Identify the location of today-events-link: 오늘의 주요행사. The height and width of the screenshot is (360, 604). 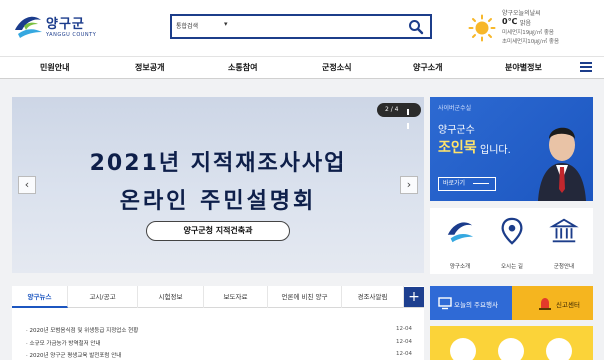
(471, 303).